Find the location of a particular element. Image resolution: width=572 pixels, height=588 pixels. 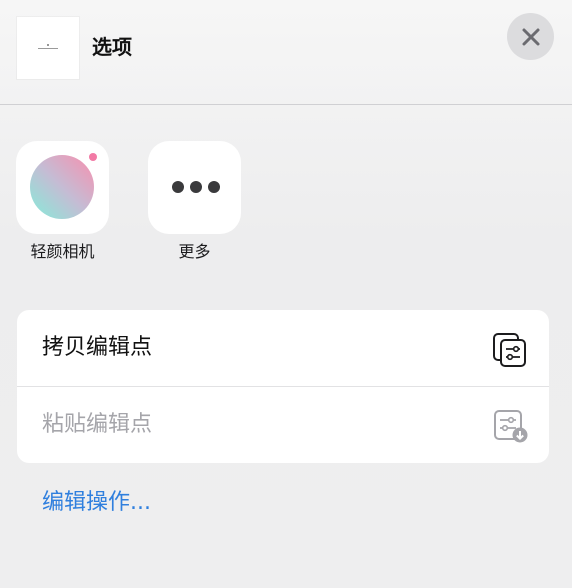

app-label: 轻颜相机 is located at coordinates (62, 251).